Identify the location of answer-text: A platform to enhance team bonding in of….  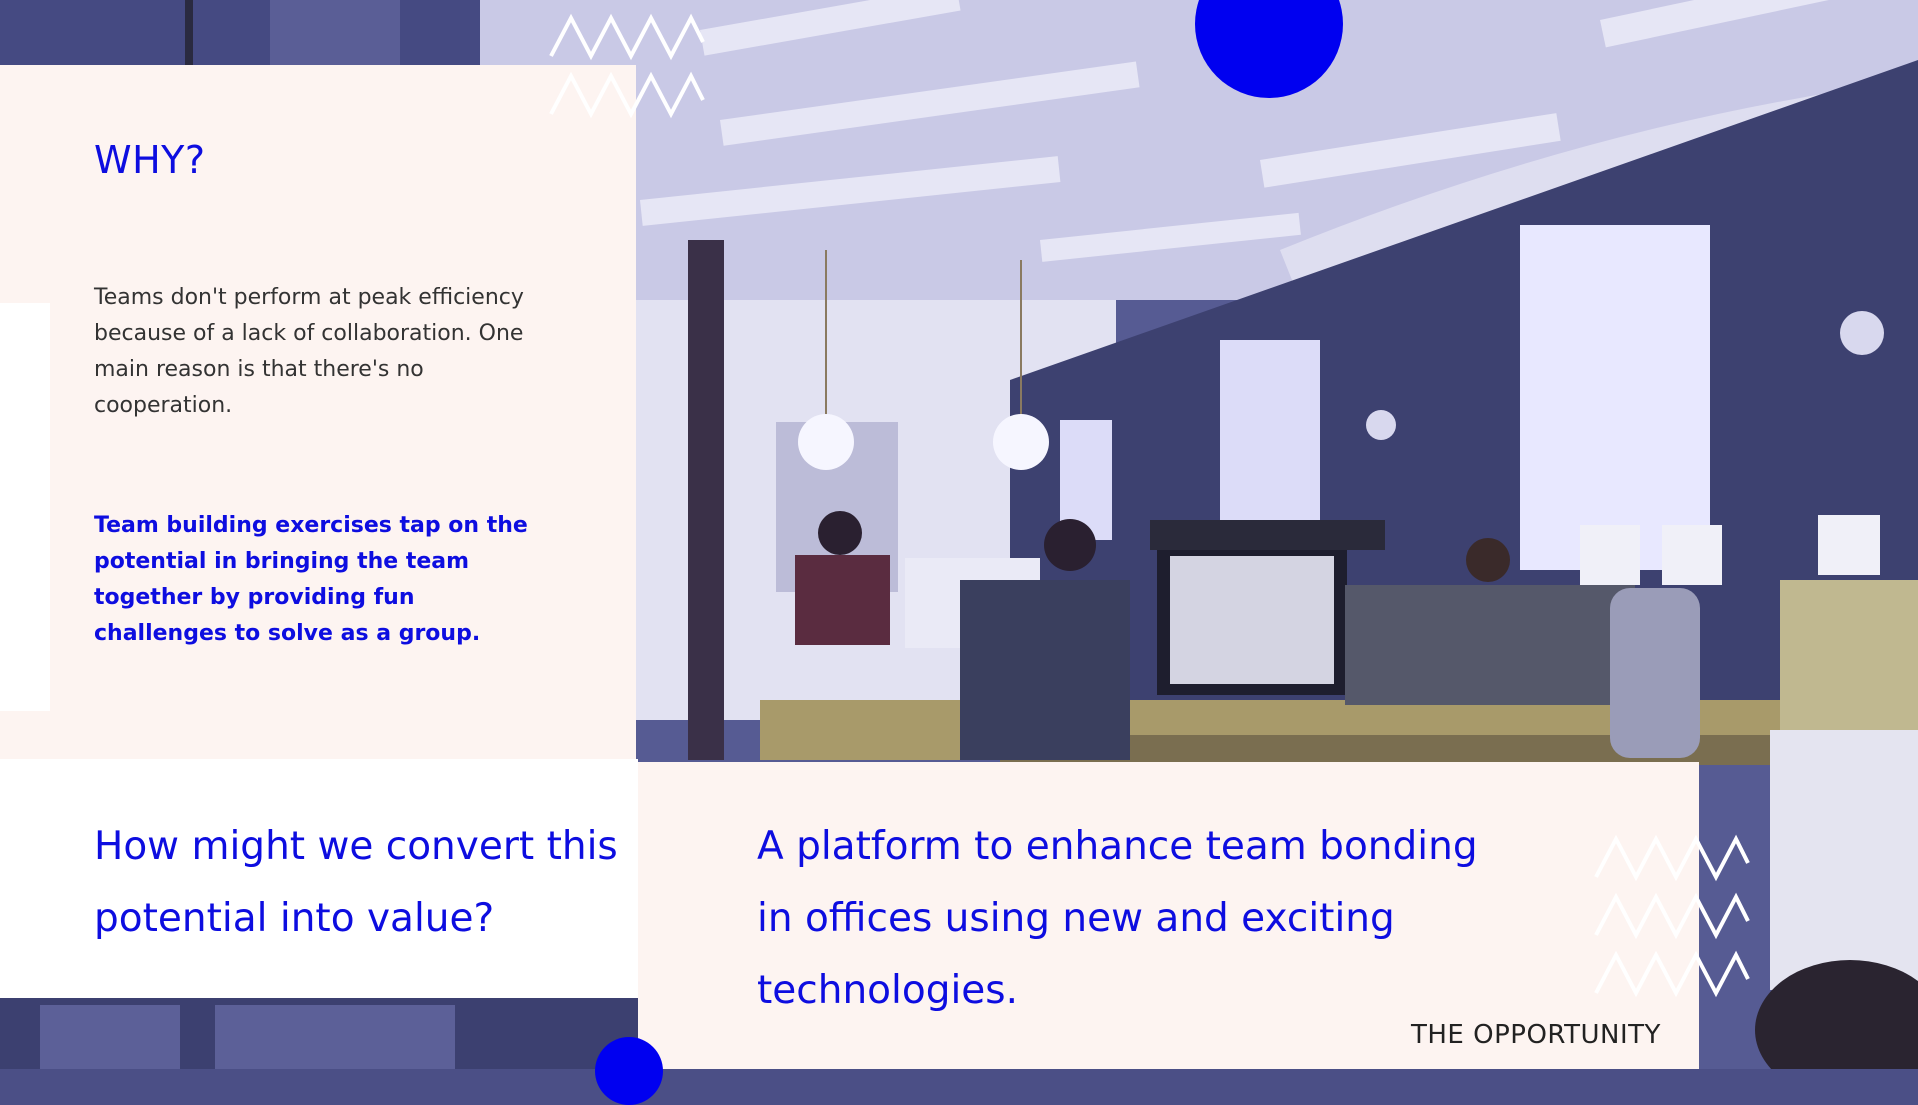
(1117, 918).